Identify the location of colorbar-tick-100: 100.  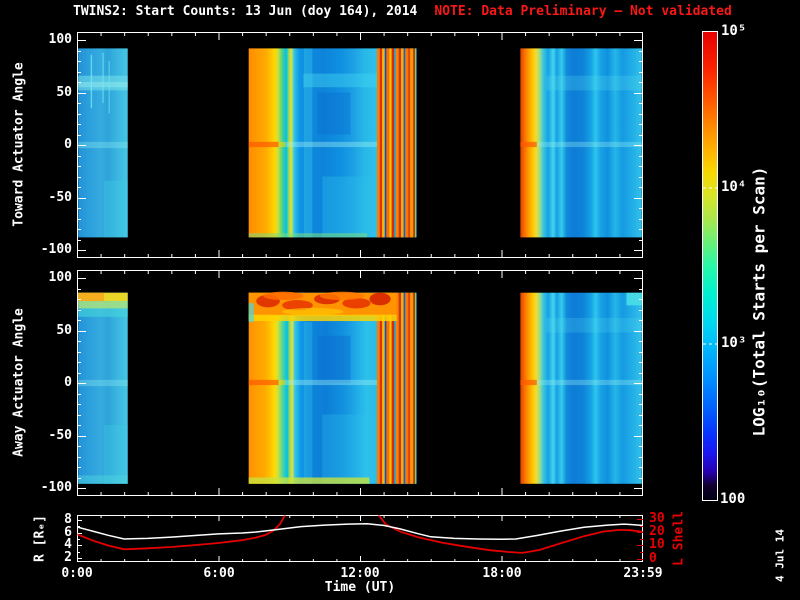
(733, 499).